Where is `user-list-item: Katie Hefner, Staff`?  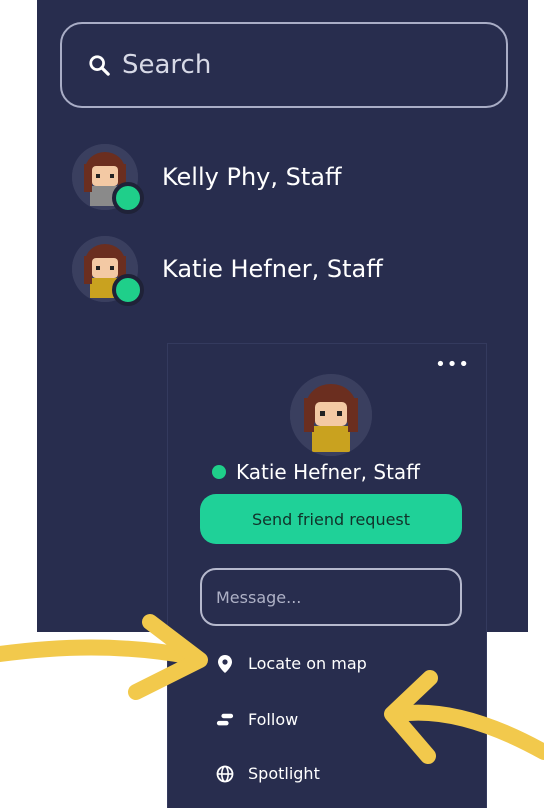
user-list-item: Katie Hefner, Staff is located at coordinates (227, 271).